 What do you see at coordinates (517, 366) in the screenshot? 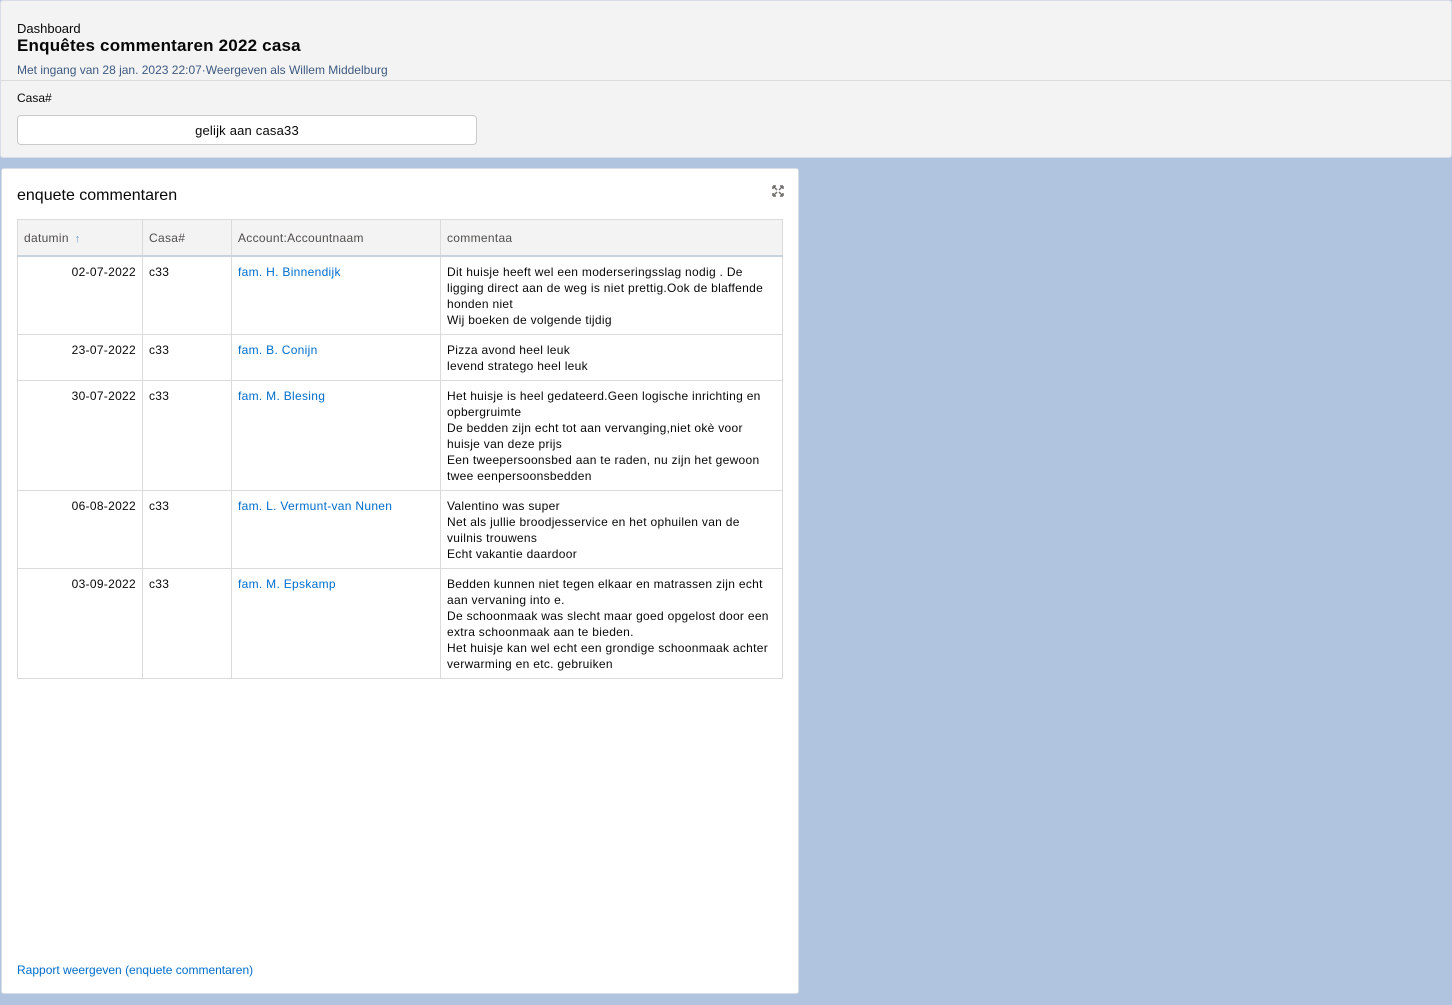
I see `comment-line: levend stratego heel leuk` at bounding box center [517, 366].